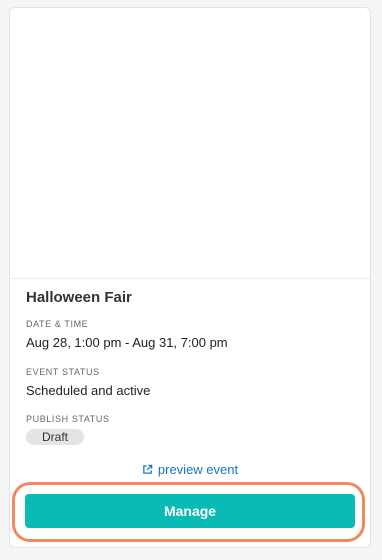  What do you see at coordinates (190, 511) in the screenshot?
I see `manage-button: Manage` at bounding box center [190, 511].